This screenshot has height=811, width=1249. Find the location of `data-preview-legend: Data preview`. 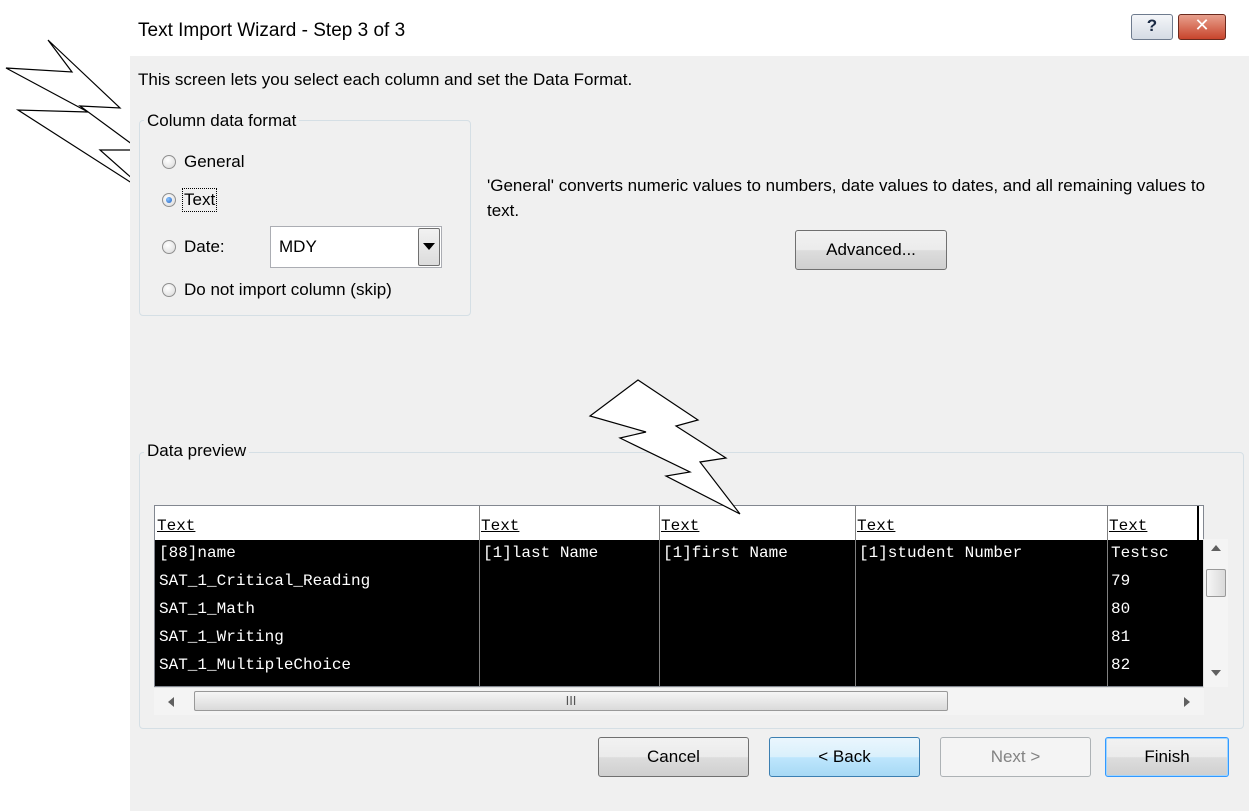

data-preview-legend: Data preview is located at coordinates (197, 451).